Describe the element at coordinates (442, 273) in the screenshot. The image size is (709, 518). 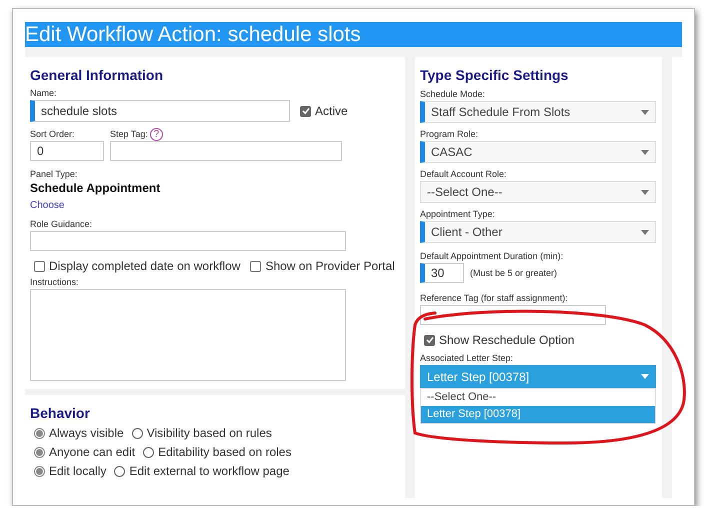
I see `input-field: 30` at that location.